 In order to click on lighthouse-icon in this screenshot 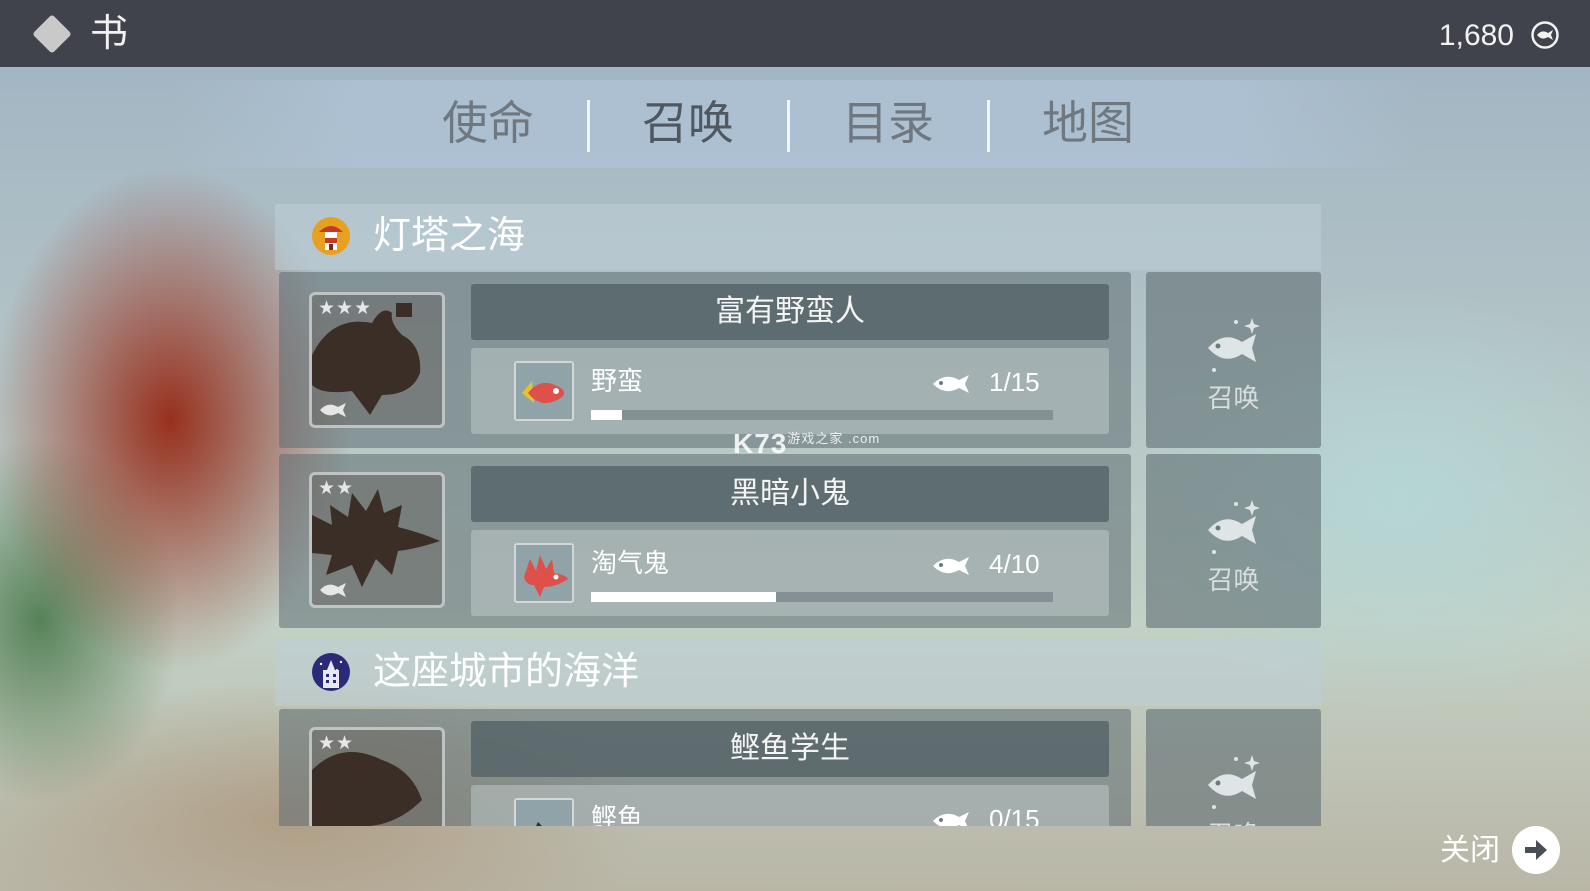, I will do `click(331, 236)`.